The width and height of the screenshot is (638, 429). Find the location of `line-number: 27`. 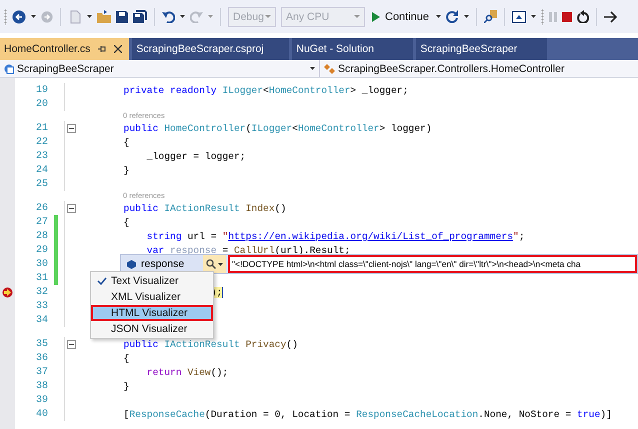

line-number: 27 is located at coordinates (41, 222).